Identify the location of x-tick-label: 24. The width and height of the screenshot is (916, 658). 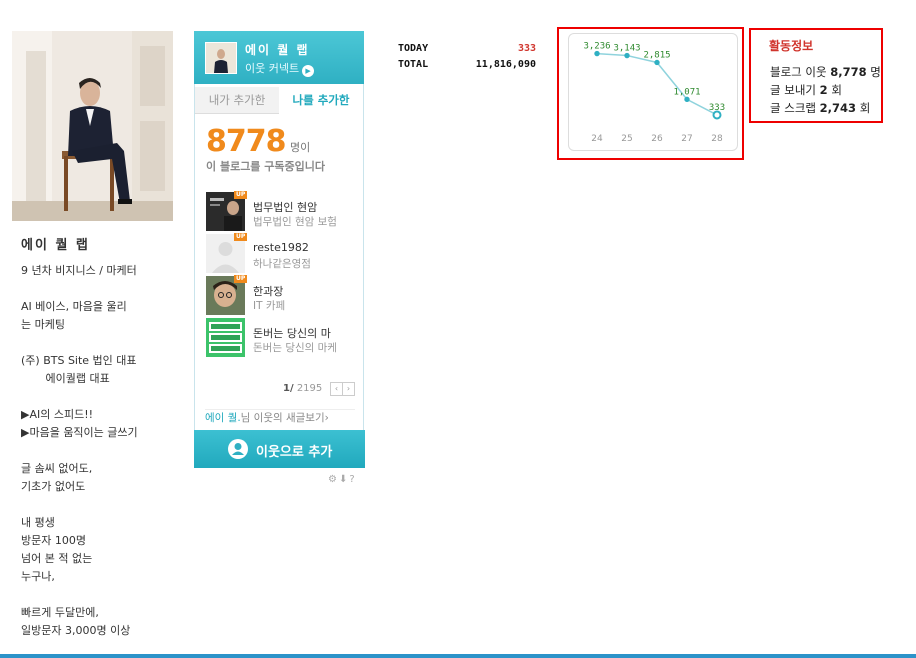
(597, 139).